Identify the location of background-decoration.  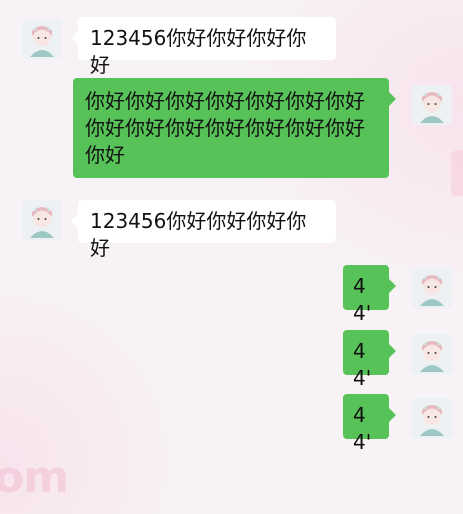
(457, 173).